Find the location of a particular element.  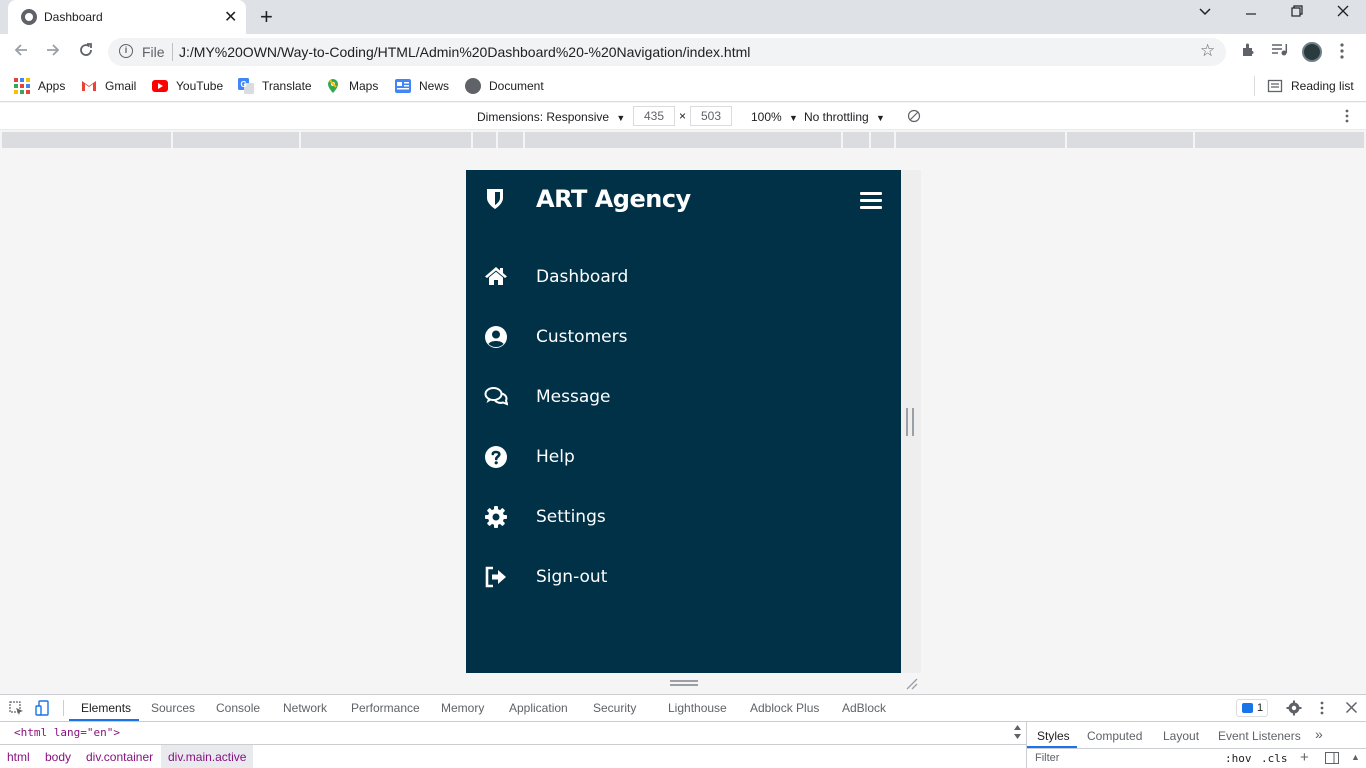

devtools-tab-sources: Sources is located at coordinates (173, 708).